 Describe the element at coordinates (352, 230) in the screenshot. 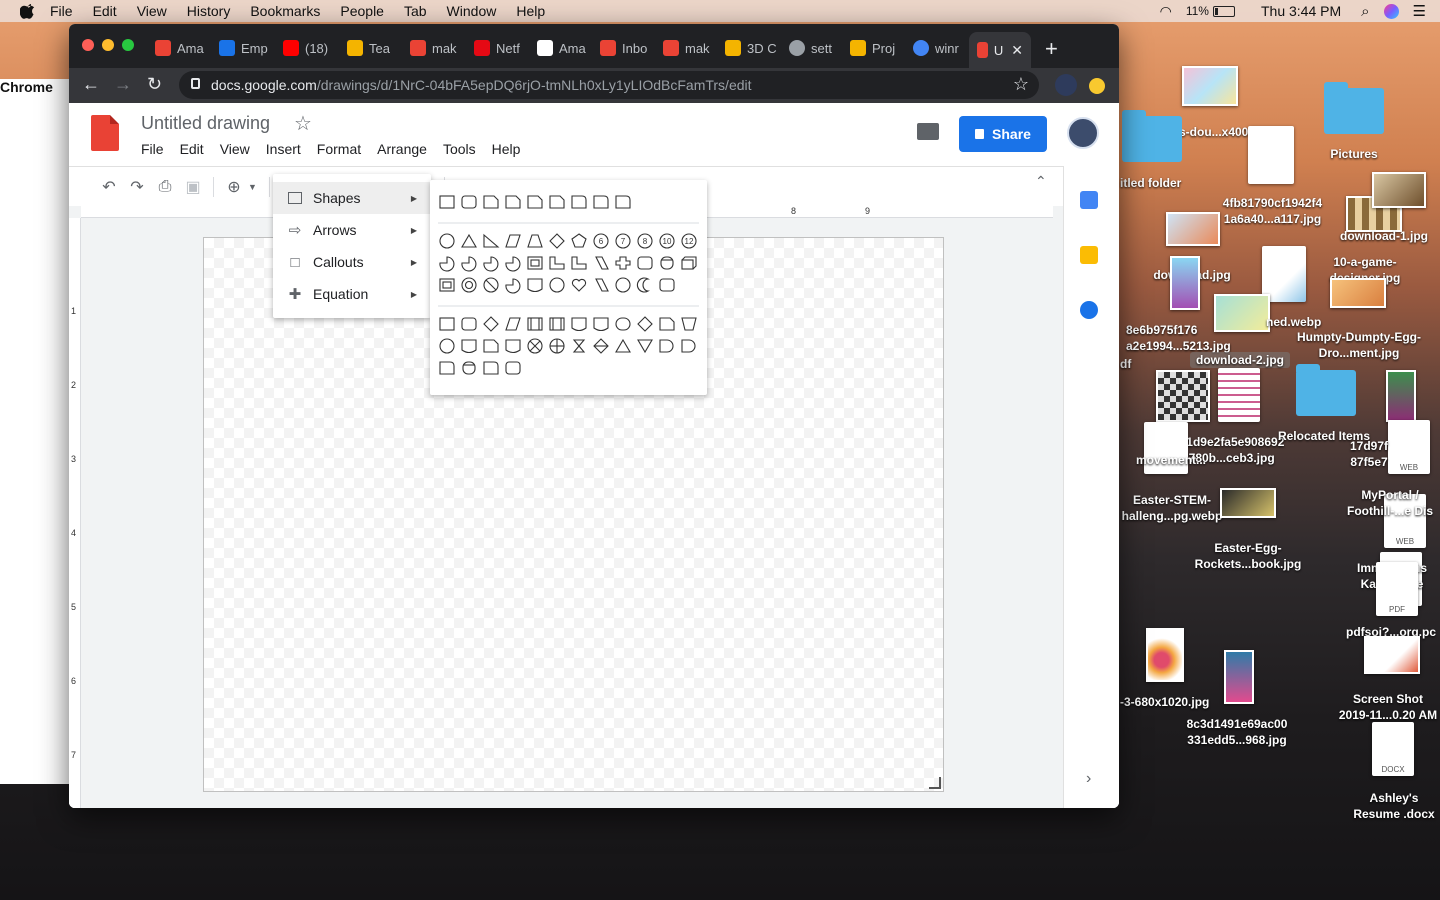

I see `shape-menu-arrows: ⇨ Arrows ▶` at that location.